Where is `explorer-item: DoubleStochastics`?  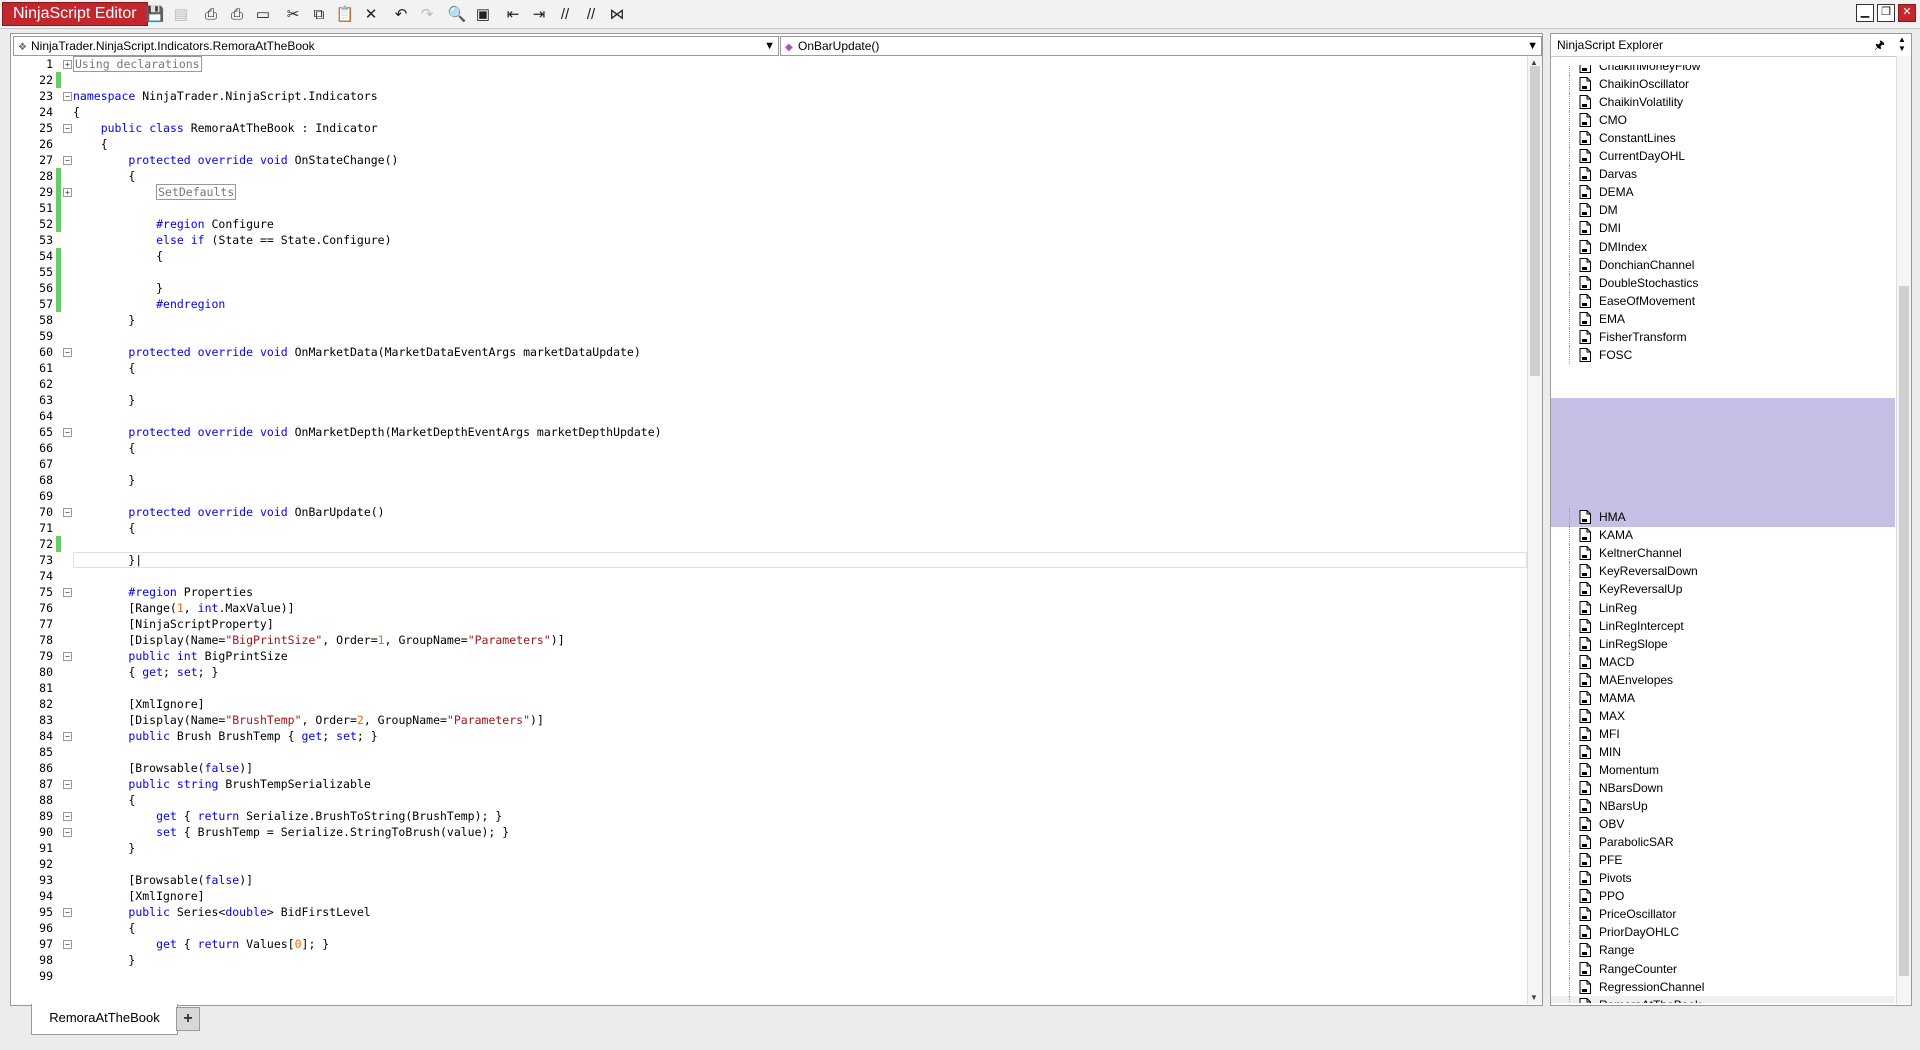
explorer-item: DoubleStochastics is located at coordinates (1723, 282).